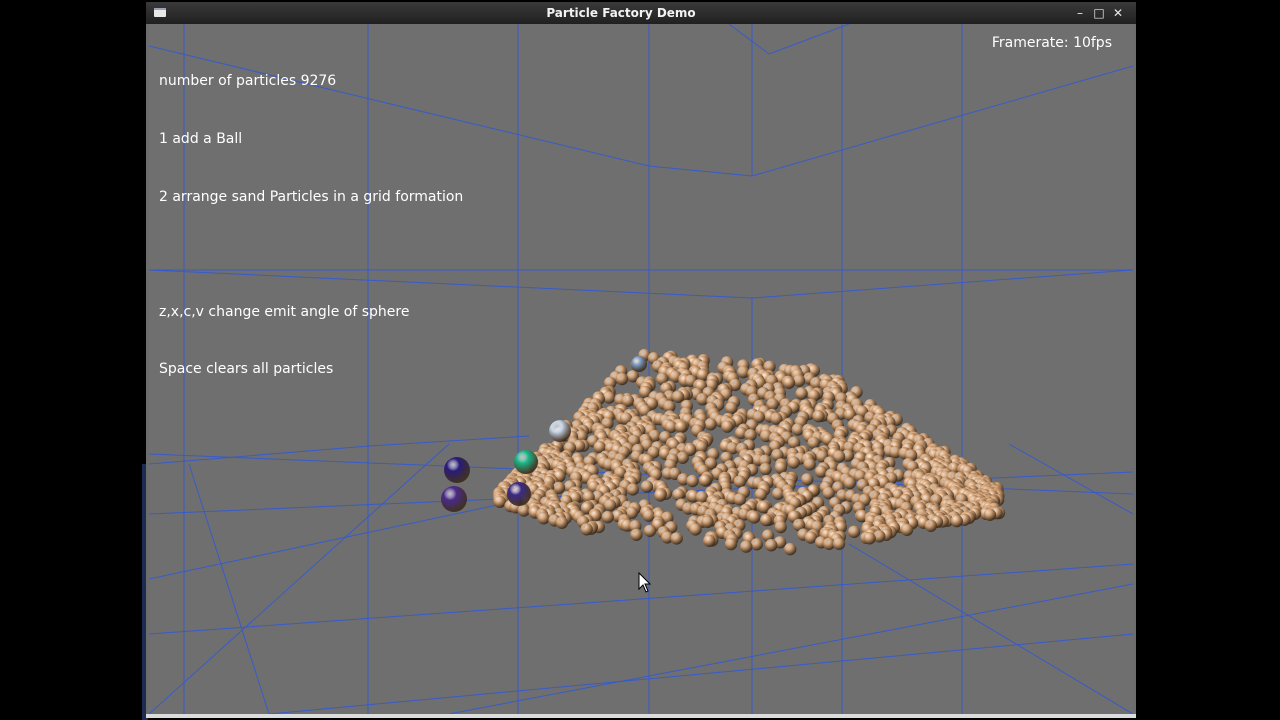  I want to click on steel-blue-ball, so click(639, 364).